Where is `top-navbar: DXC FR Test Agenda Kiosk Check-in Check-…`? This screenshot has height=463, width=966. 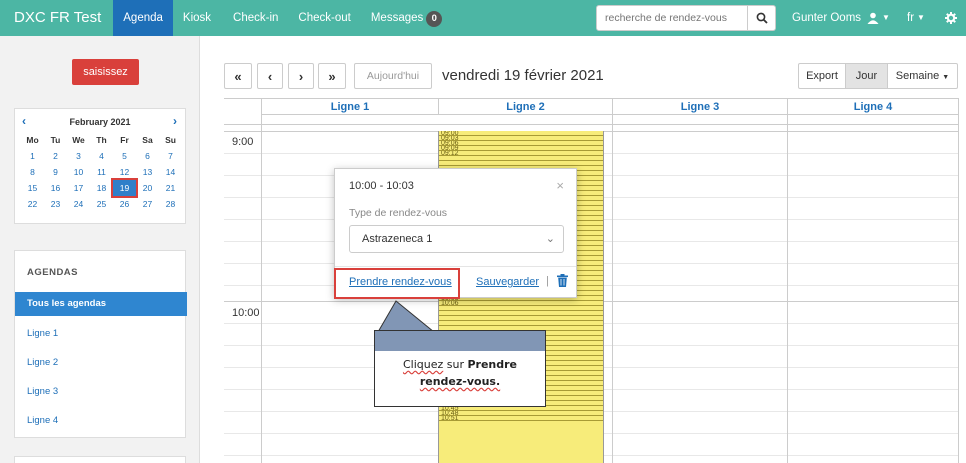
top-navbar: DXC FR Test Agenda Kiosk Check-in Check-… is located at coordinates (483, 18).